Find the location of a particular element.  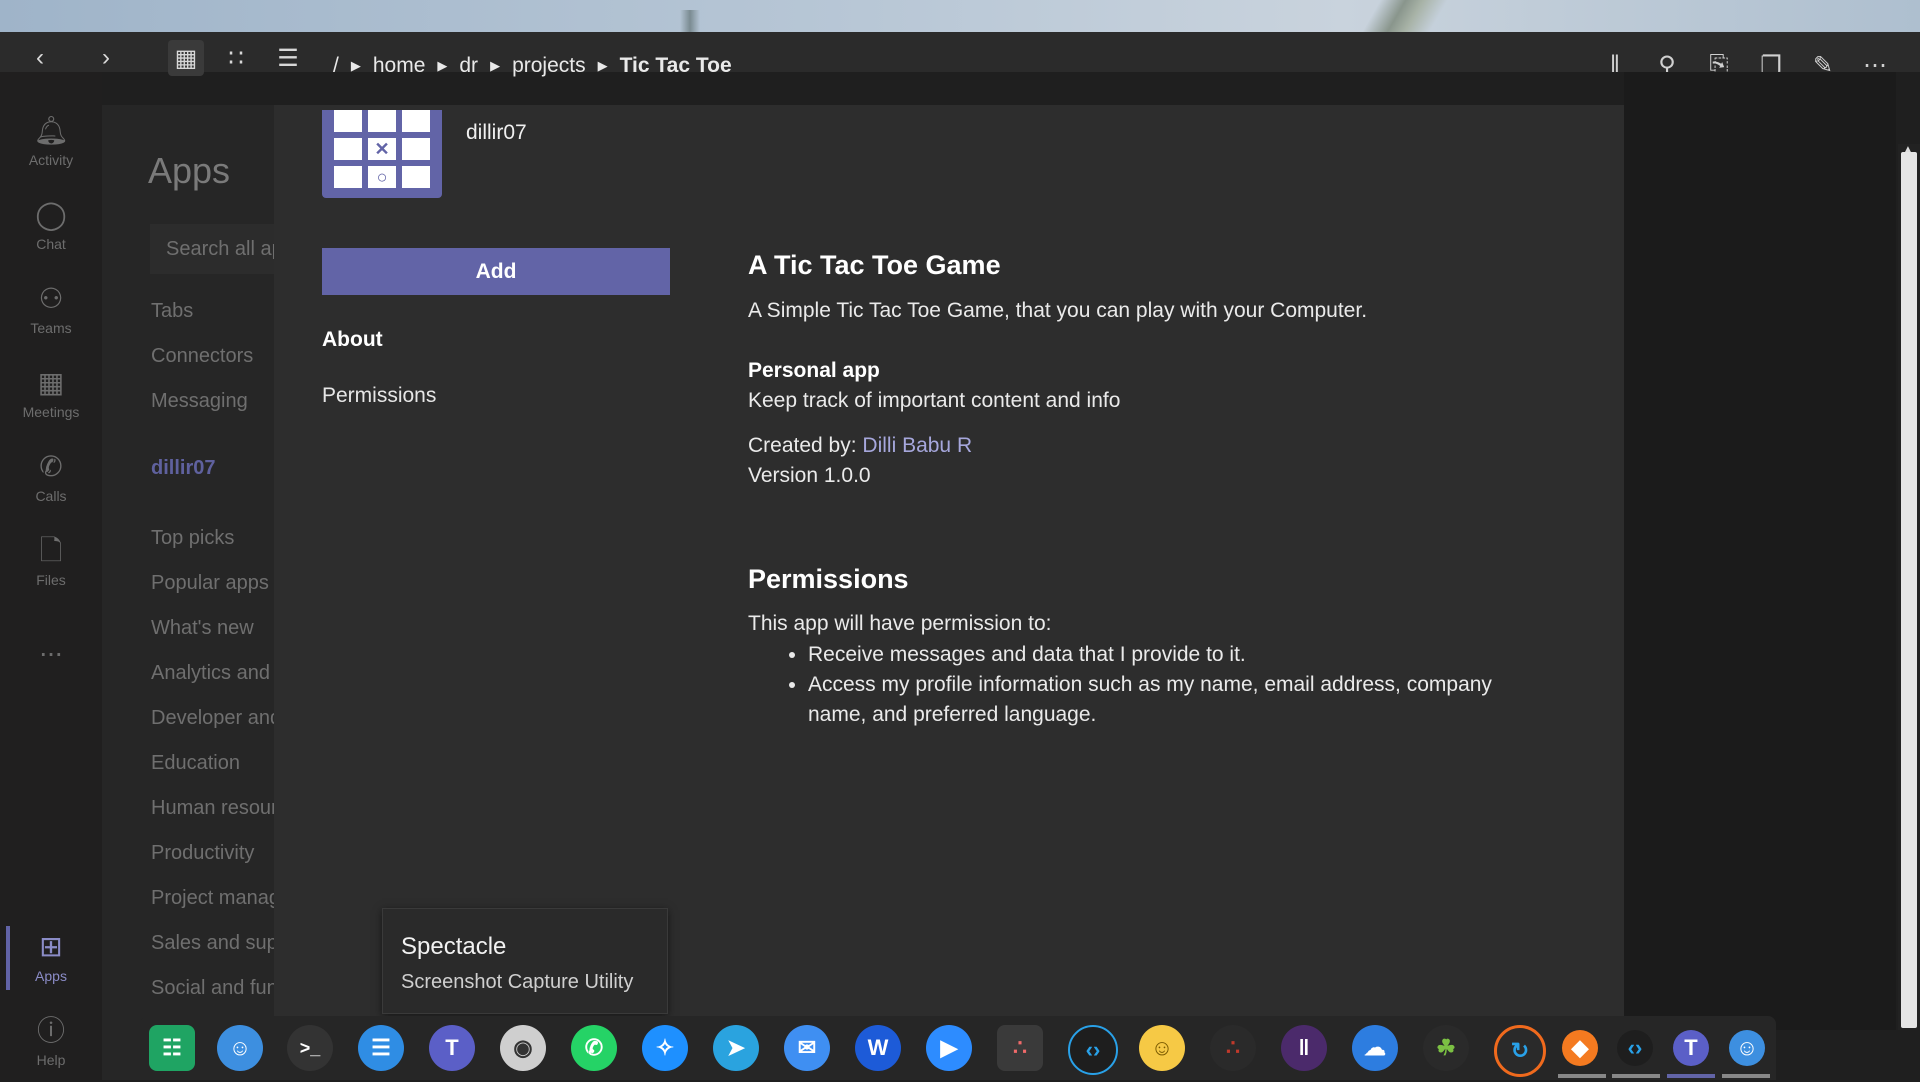

rail-item-label: Activity is located at coordinates (51, 160).